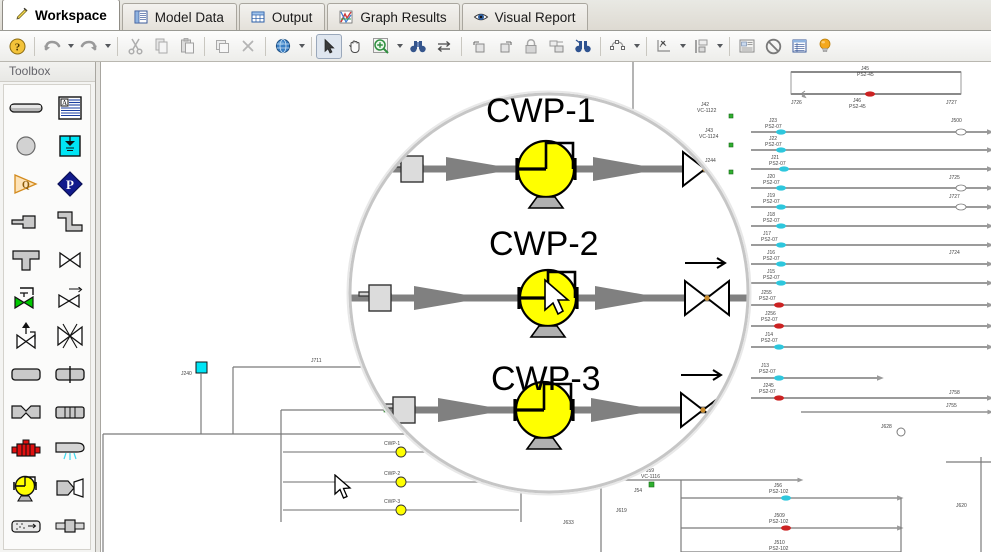 Image resolution: width=991 pixels, height=552 pixels. Describe the element at coordinates (505, 46) in the screenshot. I see `send-to-back-icon` at that location.